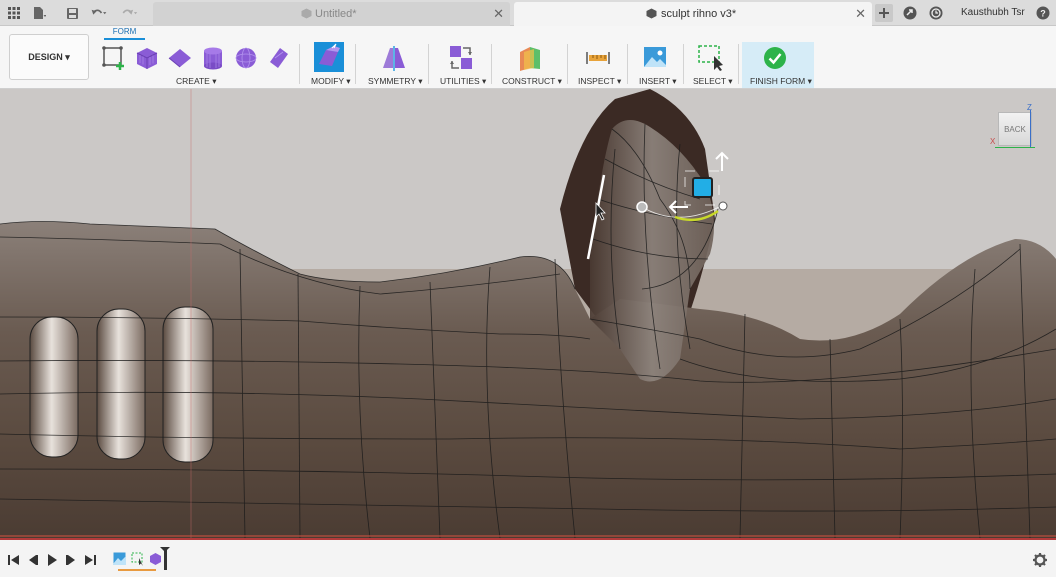 The width and height of the screenshot is (1056, 577). I want to click on cylinder-icon, so click(213, 58).